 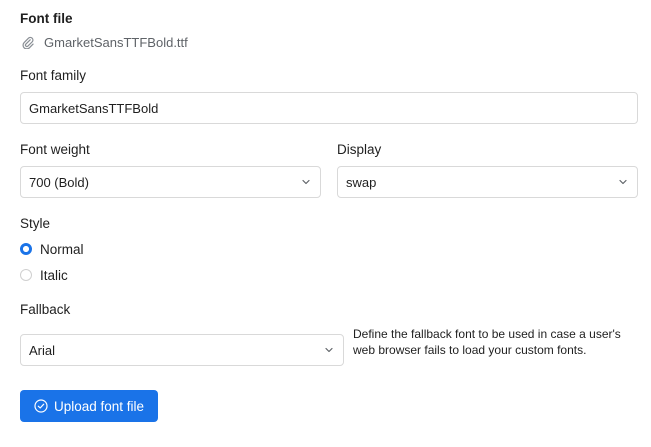 What do you see at coordinates (35, 223) in the screenshot?
I see `style-label: Style` at bounding box center [35, 223].